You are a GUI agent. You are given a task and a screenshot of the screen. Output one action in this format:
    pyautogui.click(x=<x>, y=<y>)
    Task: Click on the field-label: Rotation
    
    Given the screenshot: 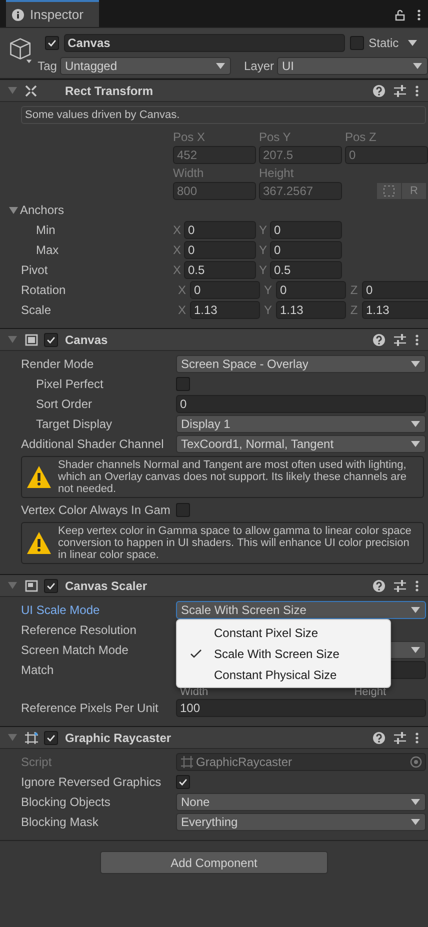 What is the action you would take?
    pyautogui.click(x=43, y=290)
    